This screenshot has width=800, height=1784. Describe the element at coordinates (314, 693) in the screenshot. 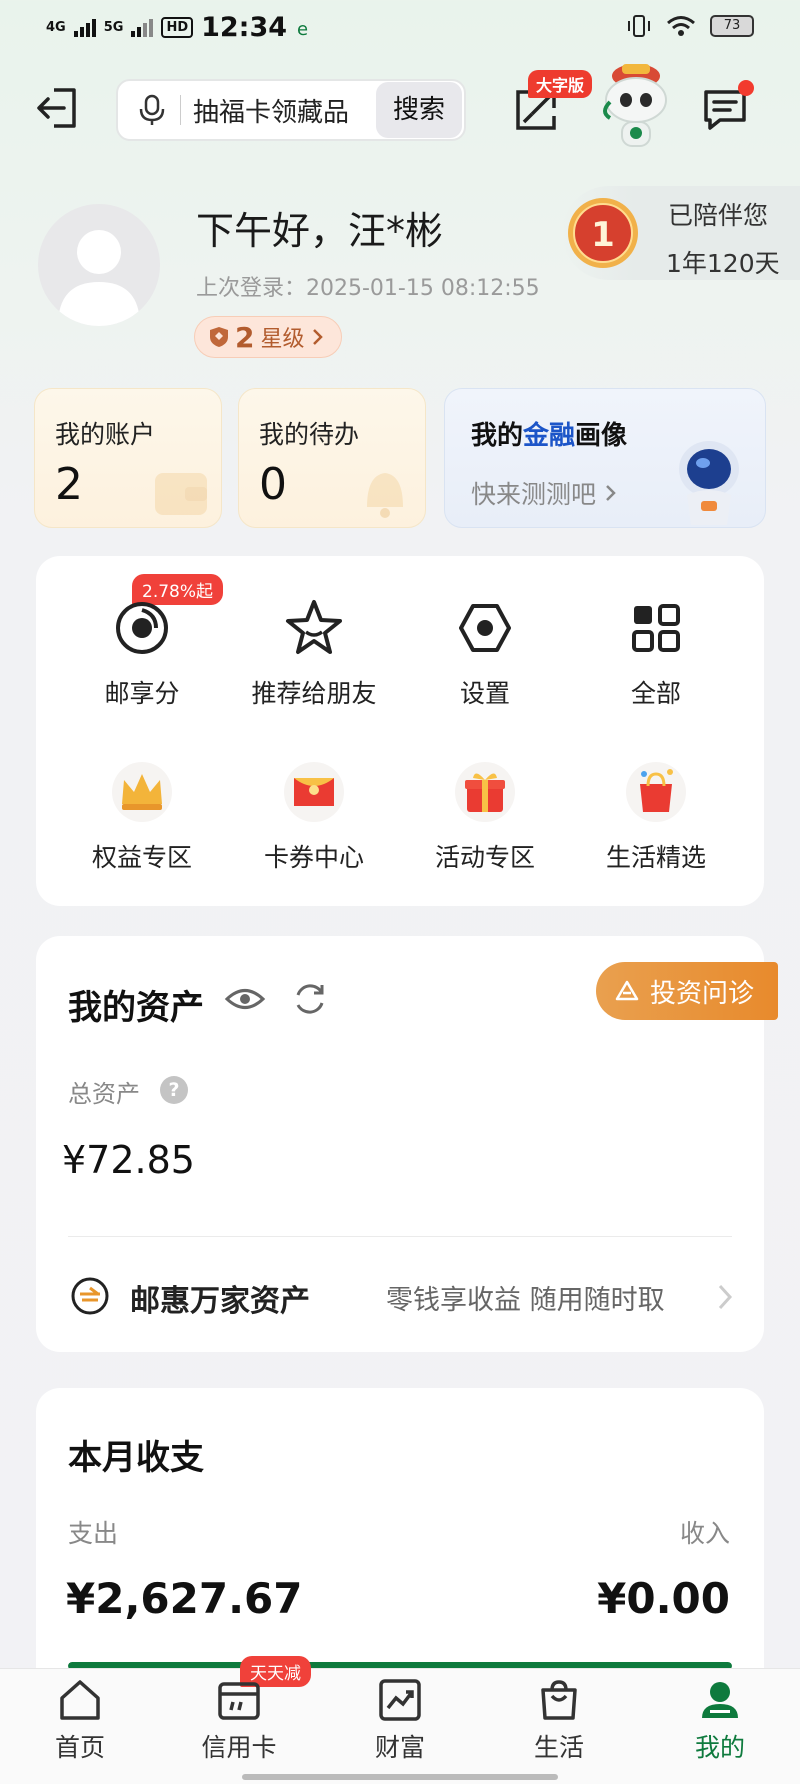

I see `func-label: 推荐给朋友` at that location.